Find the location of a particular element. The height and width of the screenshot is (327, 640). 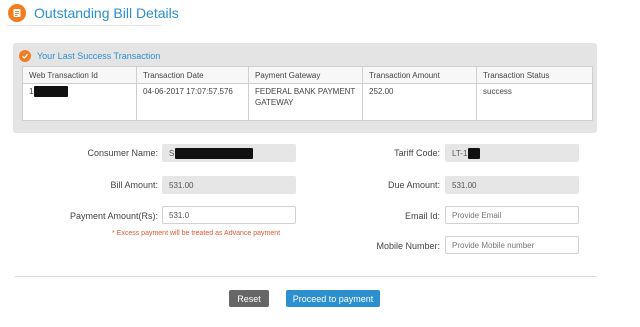

transaction-amount-cell: 252.00 is located at coordinates (419, 102).